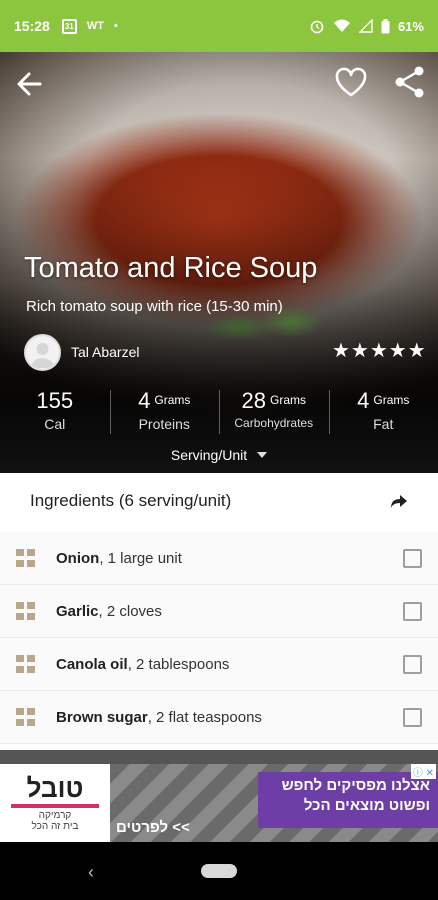 This screenshot has width=438, height=900. What do you see at coordinates (91, 872) in the screenshot?
I see `nav-back-button: ‹` at bounding box center [91, 872].